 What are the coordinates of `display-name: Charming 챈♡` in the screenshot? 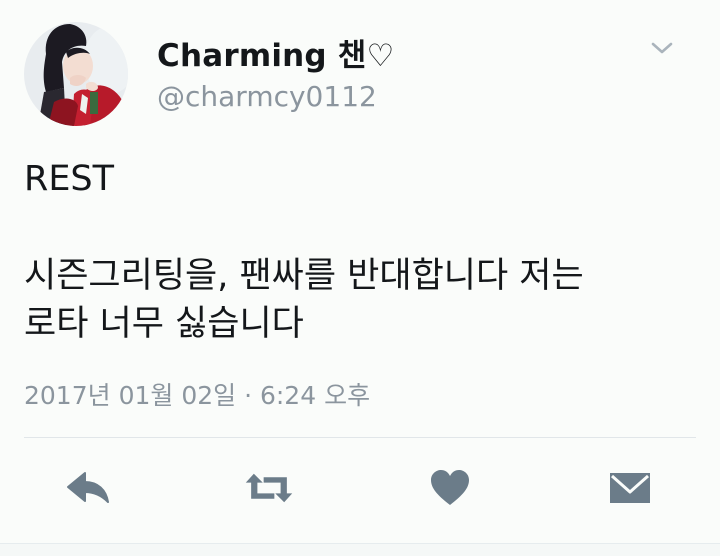 It's located at (276, 52).